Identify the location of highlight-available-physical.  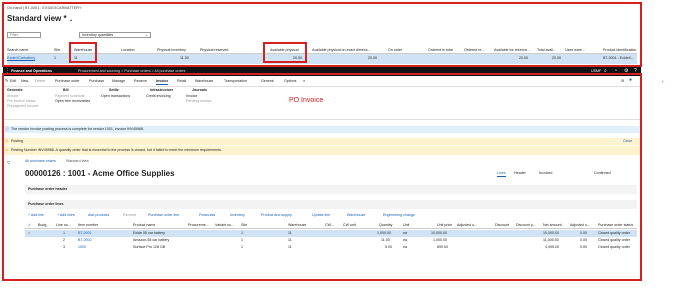
(285, 52).